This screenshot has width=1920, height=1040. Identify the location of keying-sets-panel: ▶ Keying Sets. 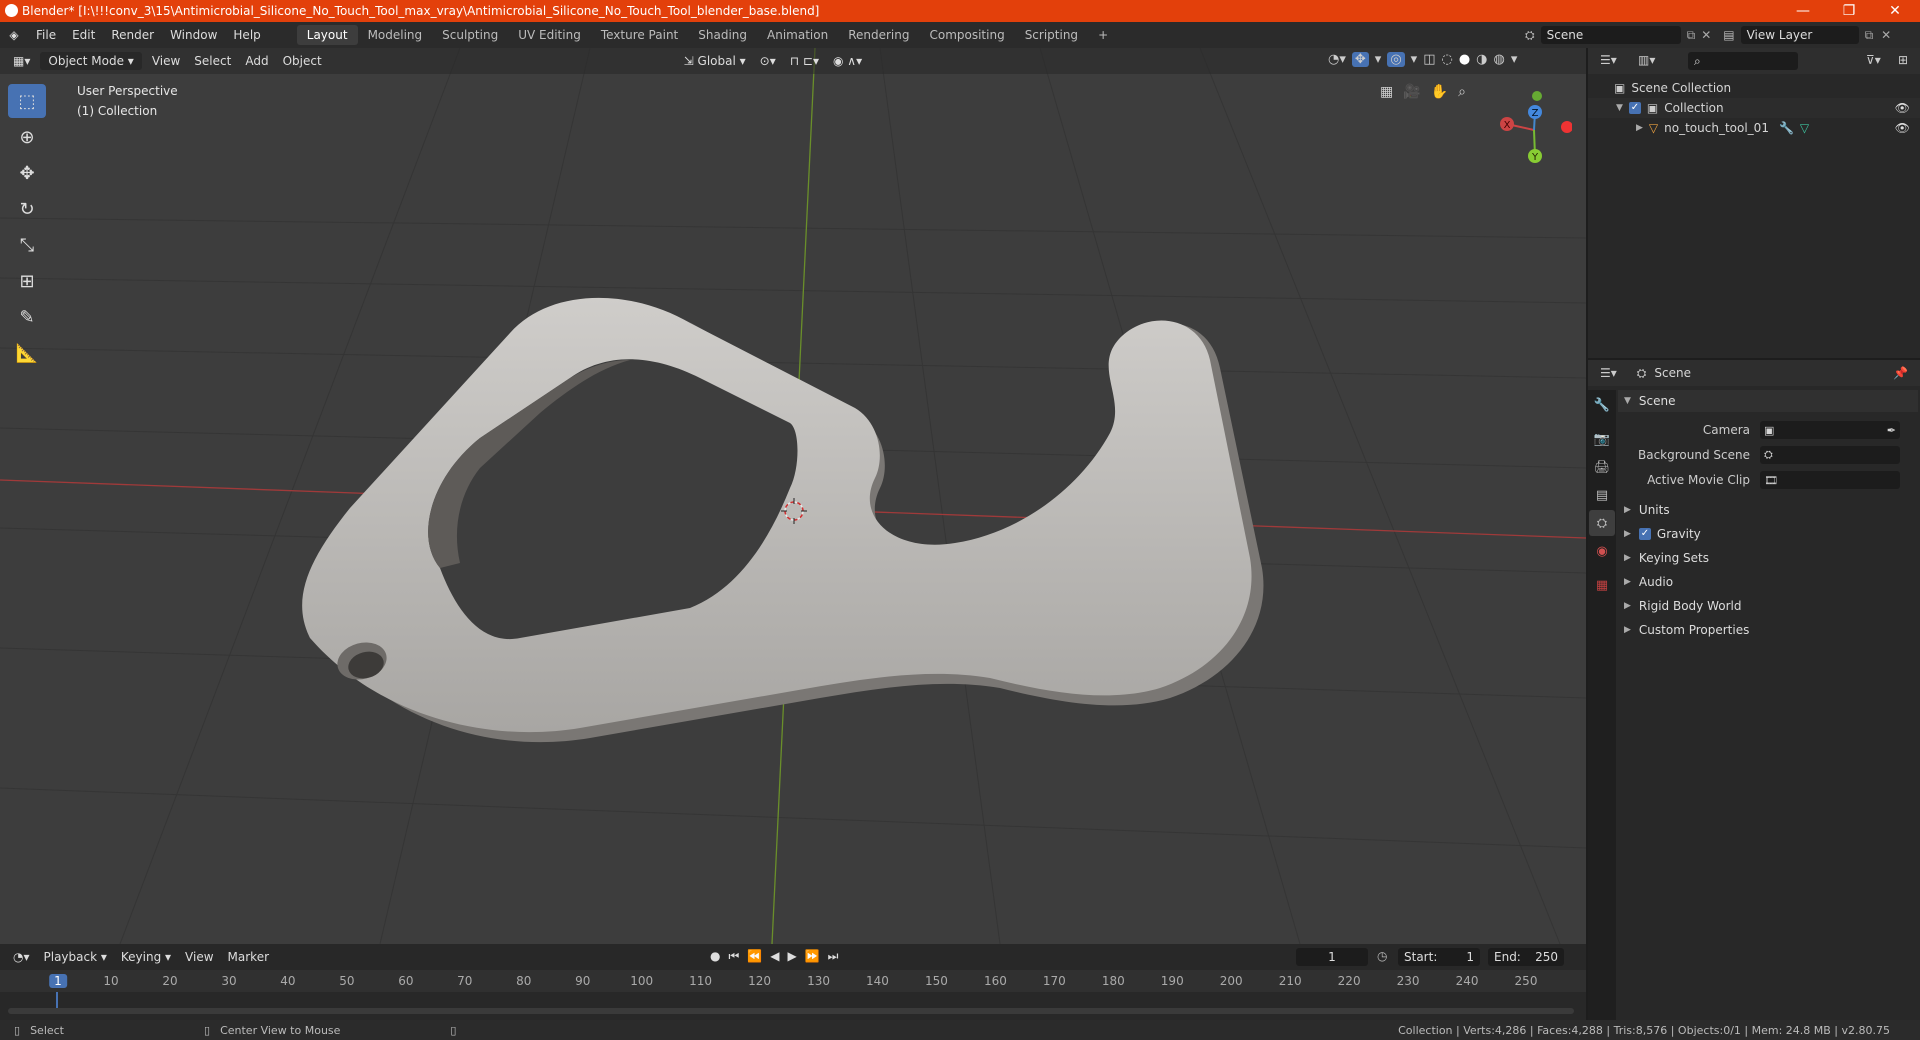
(1768, 558).